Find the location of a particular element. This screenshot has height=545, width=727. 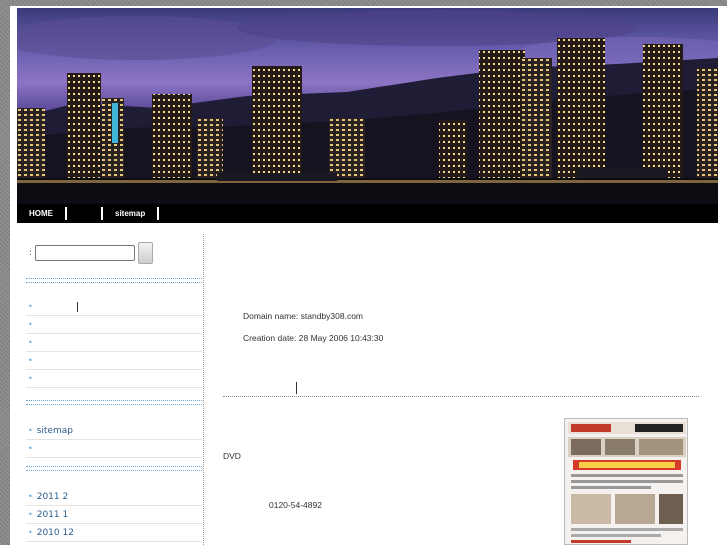

creation-date-text: Creation date: 28 May 2006 10:43:30 is located at coordinates (313, 338).